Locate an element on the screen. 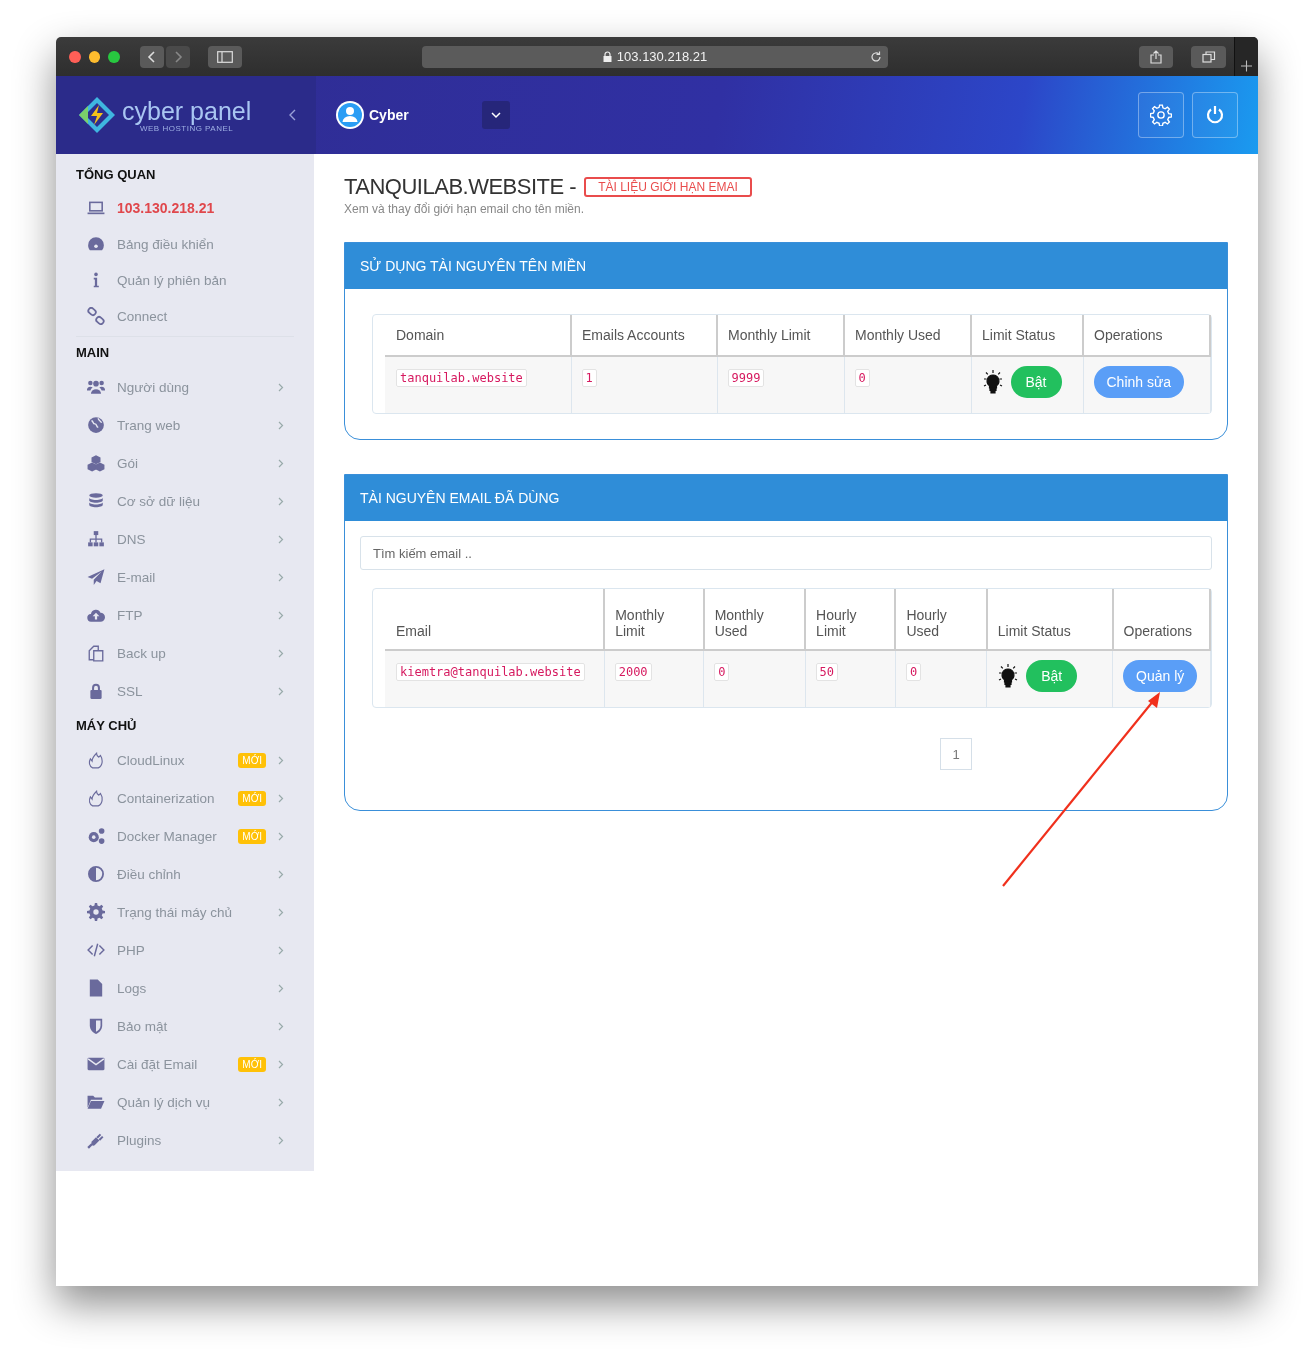 Image resolution: width=1314 pixels, height=1360 pixels. plus-icon is located at coordinates (1246, 66).